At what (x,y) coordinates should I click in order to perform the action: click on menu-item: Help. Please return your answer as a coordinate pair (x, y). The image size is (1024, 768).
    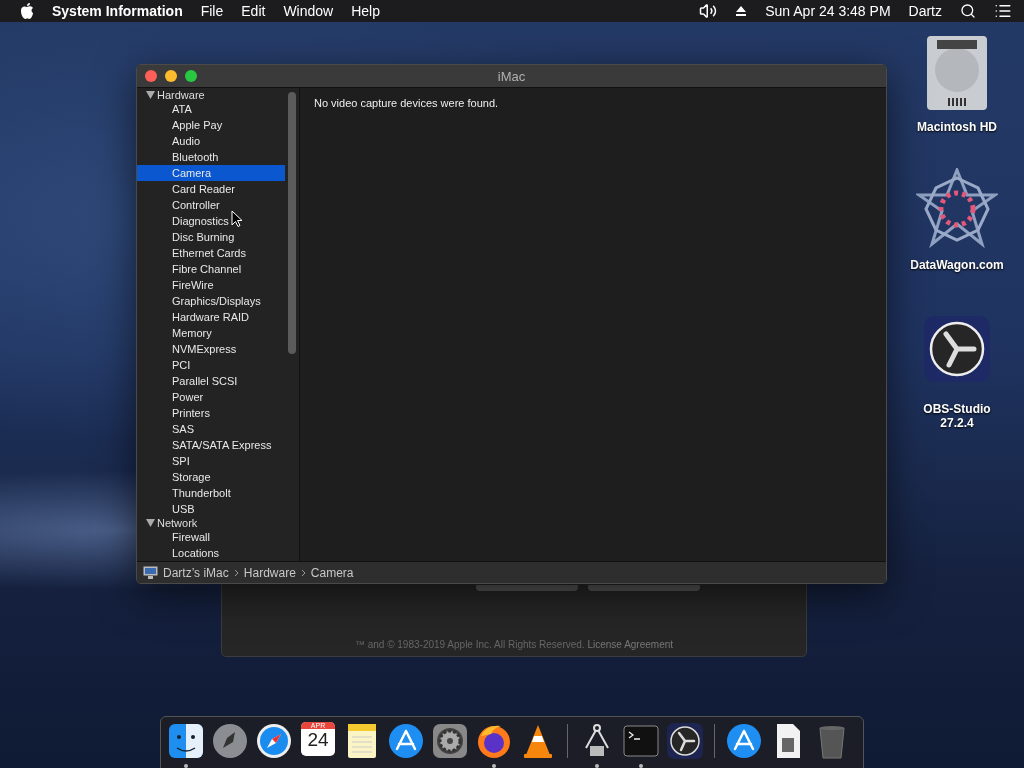
    Looking at the image, I should click on (365, 11).